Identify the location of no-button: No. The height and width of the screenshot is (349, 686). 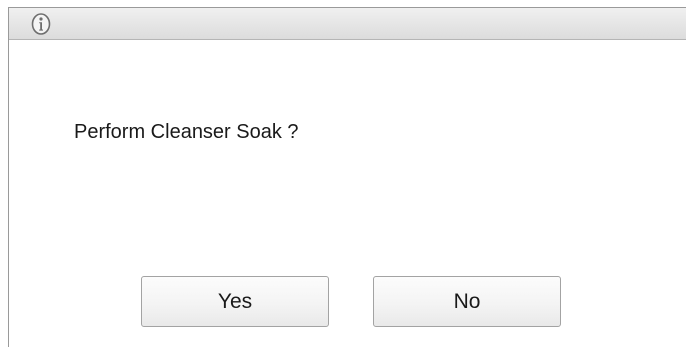
(467, 301).